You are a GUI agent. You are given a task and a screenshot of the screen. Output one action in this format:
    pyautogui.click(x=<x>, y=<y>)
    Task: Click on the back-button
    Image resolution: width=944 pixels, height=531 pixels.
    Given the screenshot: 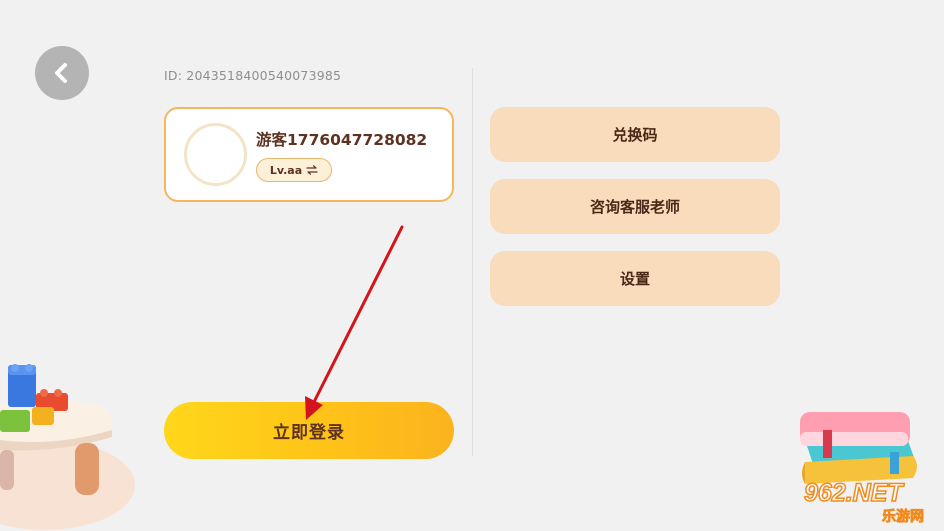 What is the action you would take?
    pyautogui.click(x=62, y=73)
    